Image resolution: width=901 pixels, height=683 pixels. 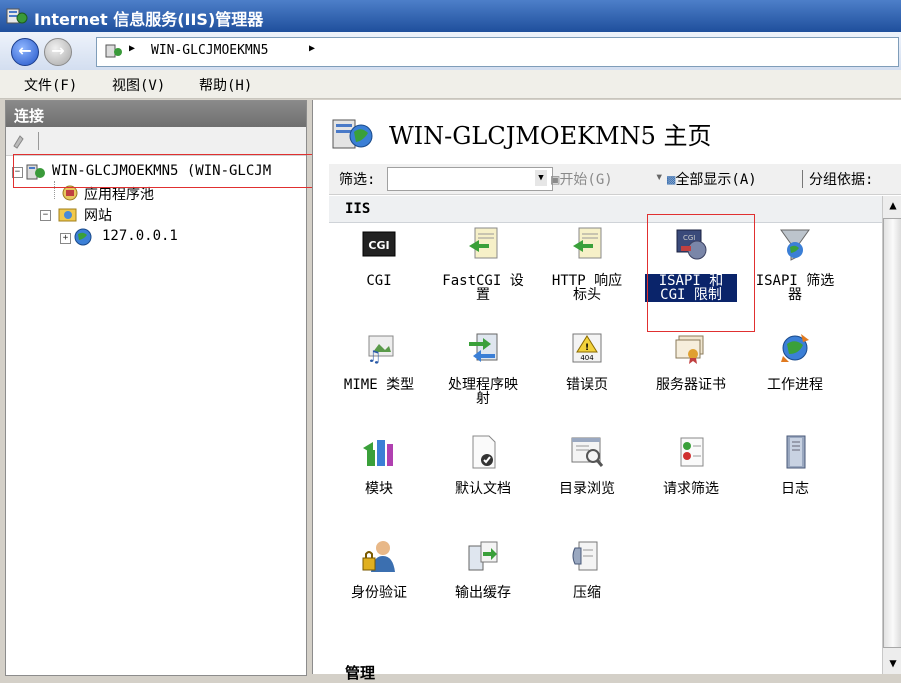 What do you see at coordinates (795, 288) in the screenshot?
I see `feature-label: ISAPI 筛选 器` at bounding box center [795, 288].